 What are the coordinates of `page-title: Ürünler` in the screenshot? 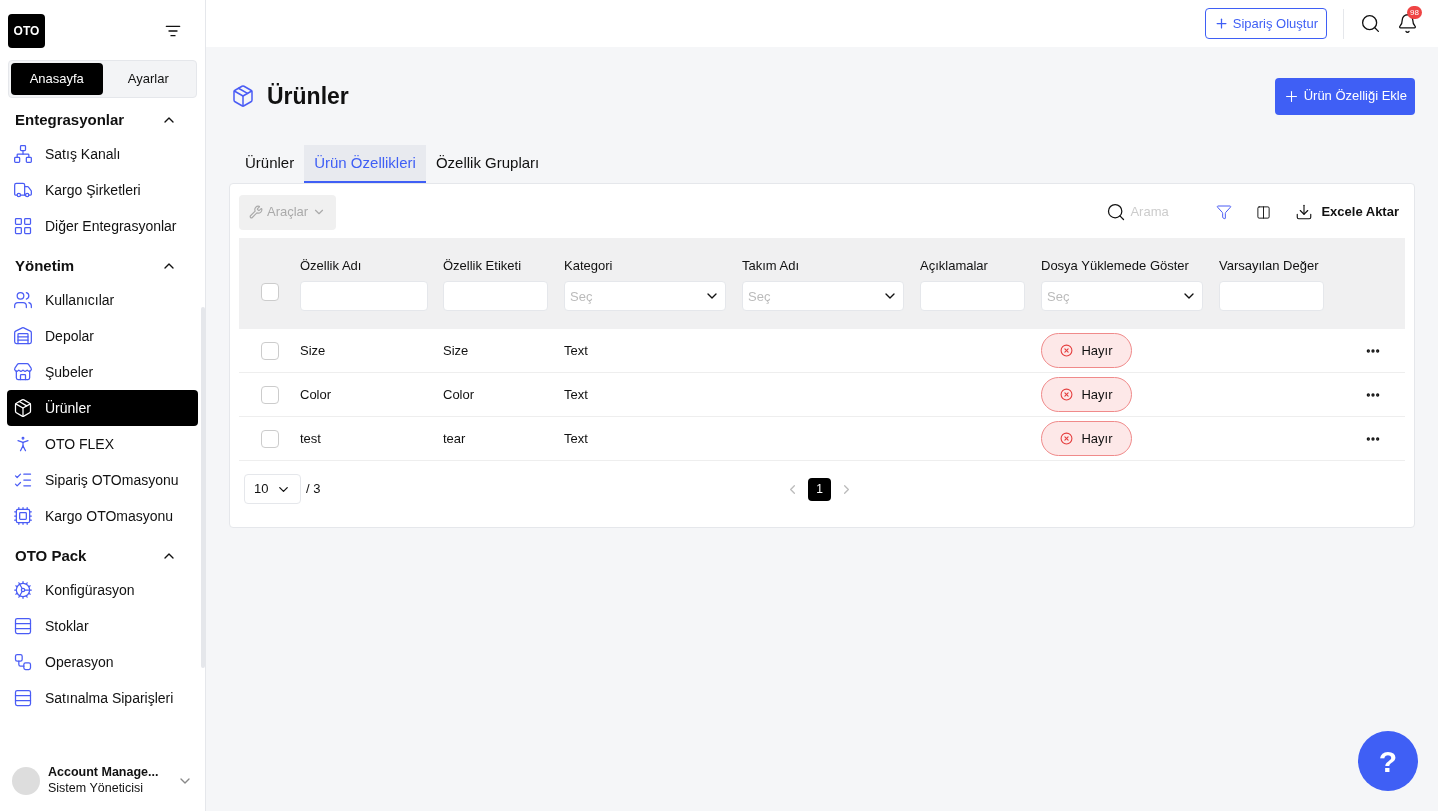 It's located at (308, 96).